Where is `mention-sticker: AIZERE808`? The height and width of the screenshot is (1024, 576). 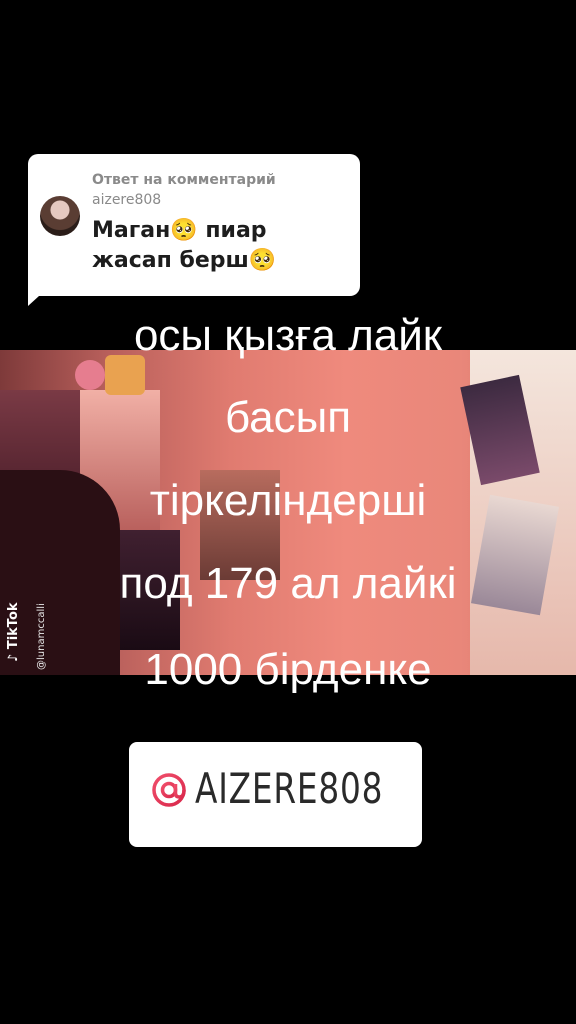 mention-sticker: AIZERE808 is located at coordinates (275, 794).